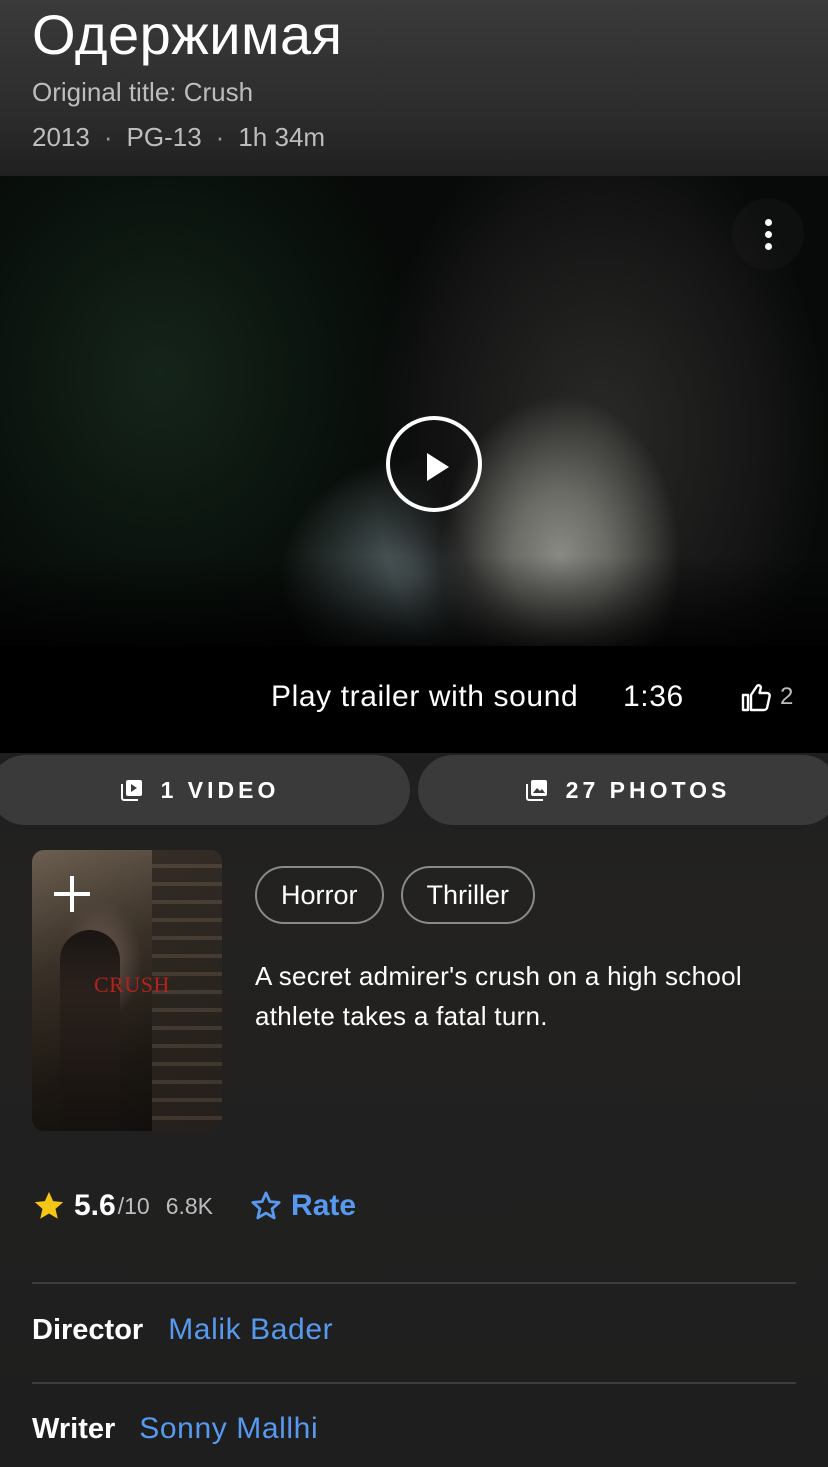 The image size is (828, 1467). What do you see at coordinates (131, 790) in the screenshot?
I see `video-library-icon` at bounding box center [131, 790].